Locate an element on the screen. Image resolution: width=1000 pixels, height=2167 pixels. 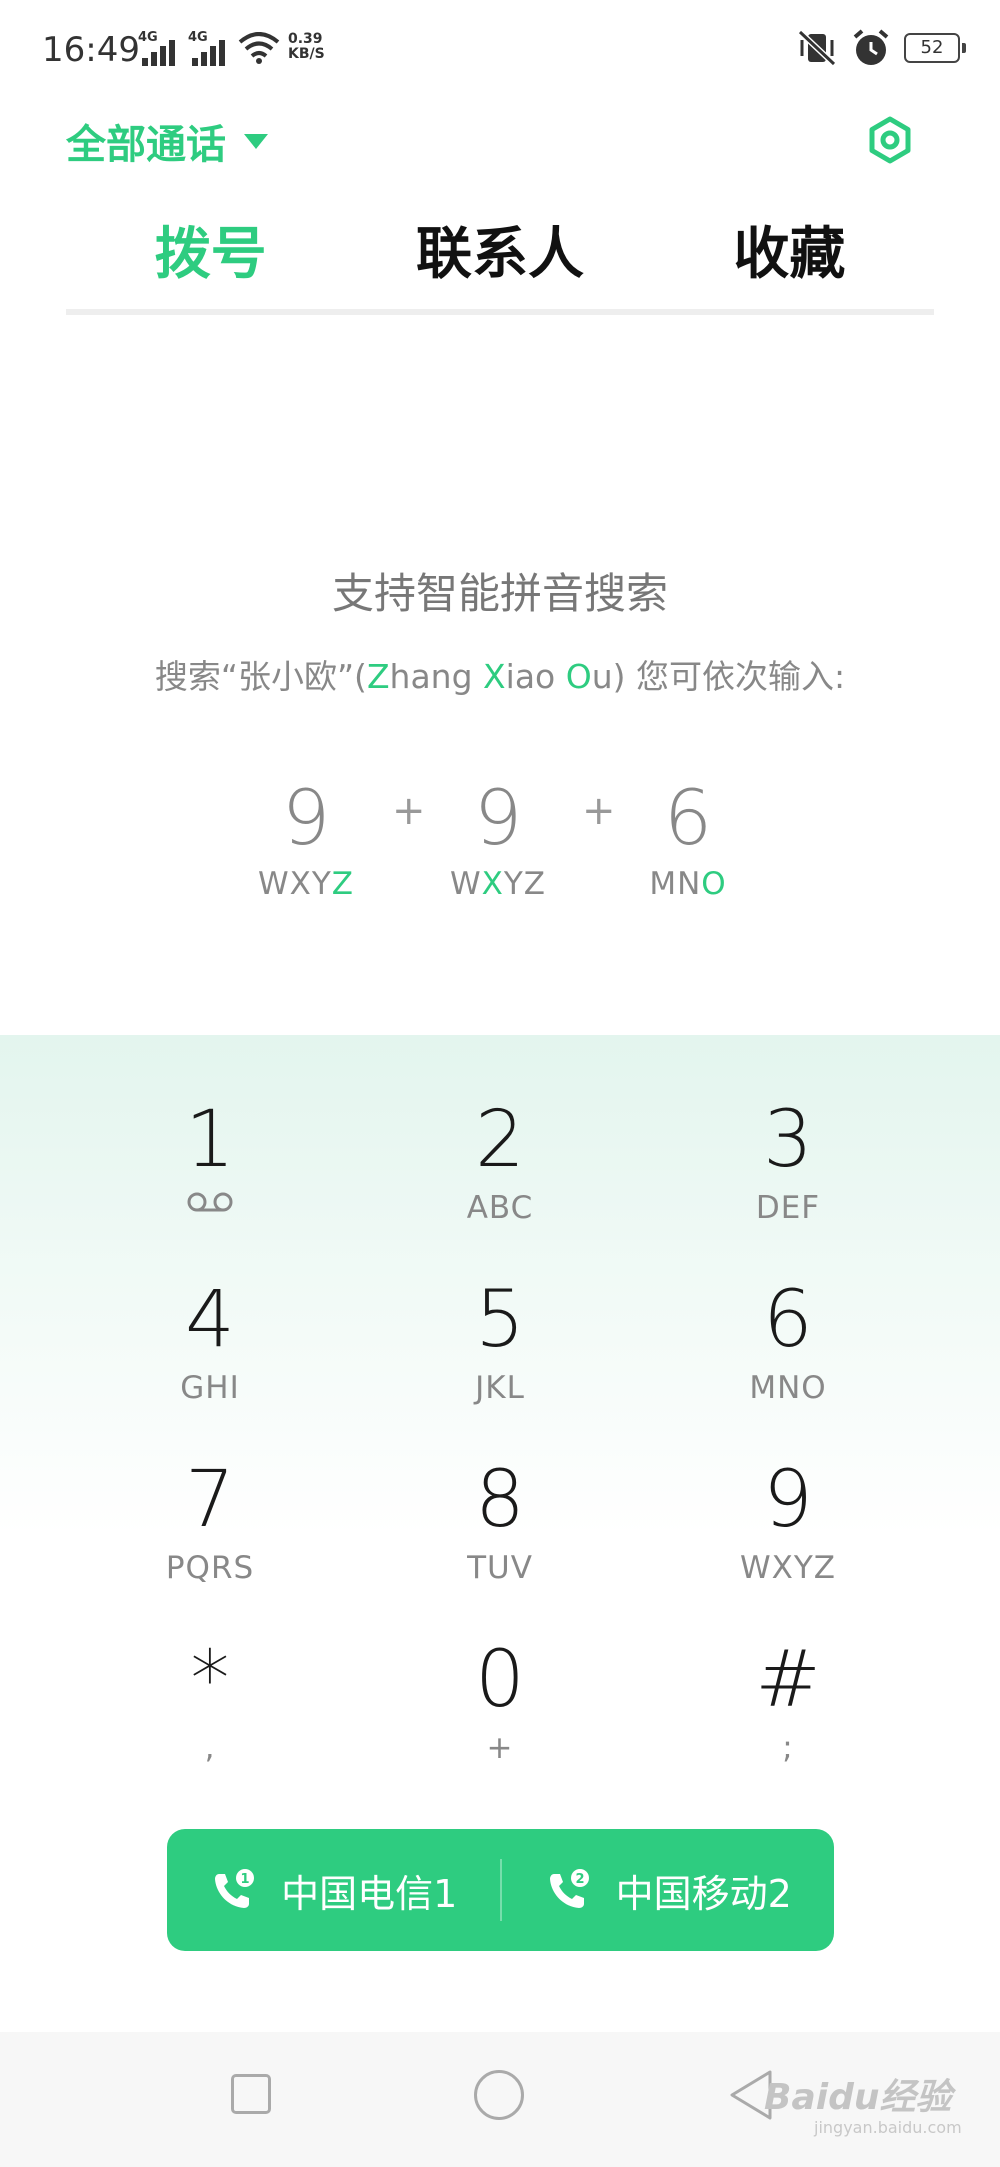
pinyin-example: 9 WXYZ + 9 WXYZ + 6 MNO is located at coordinates (500, 845).